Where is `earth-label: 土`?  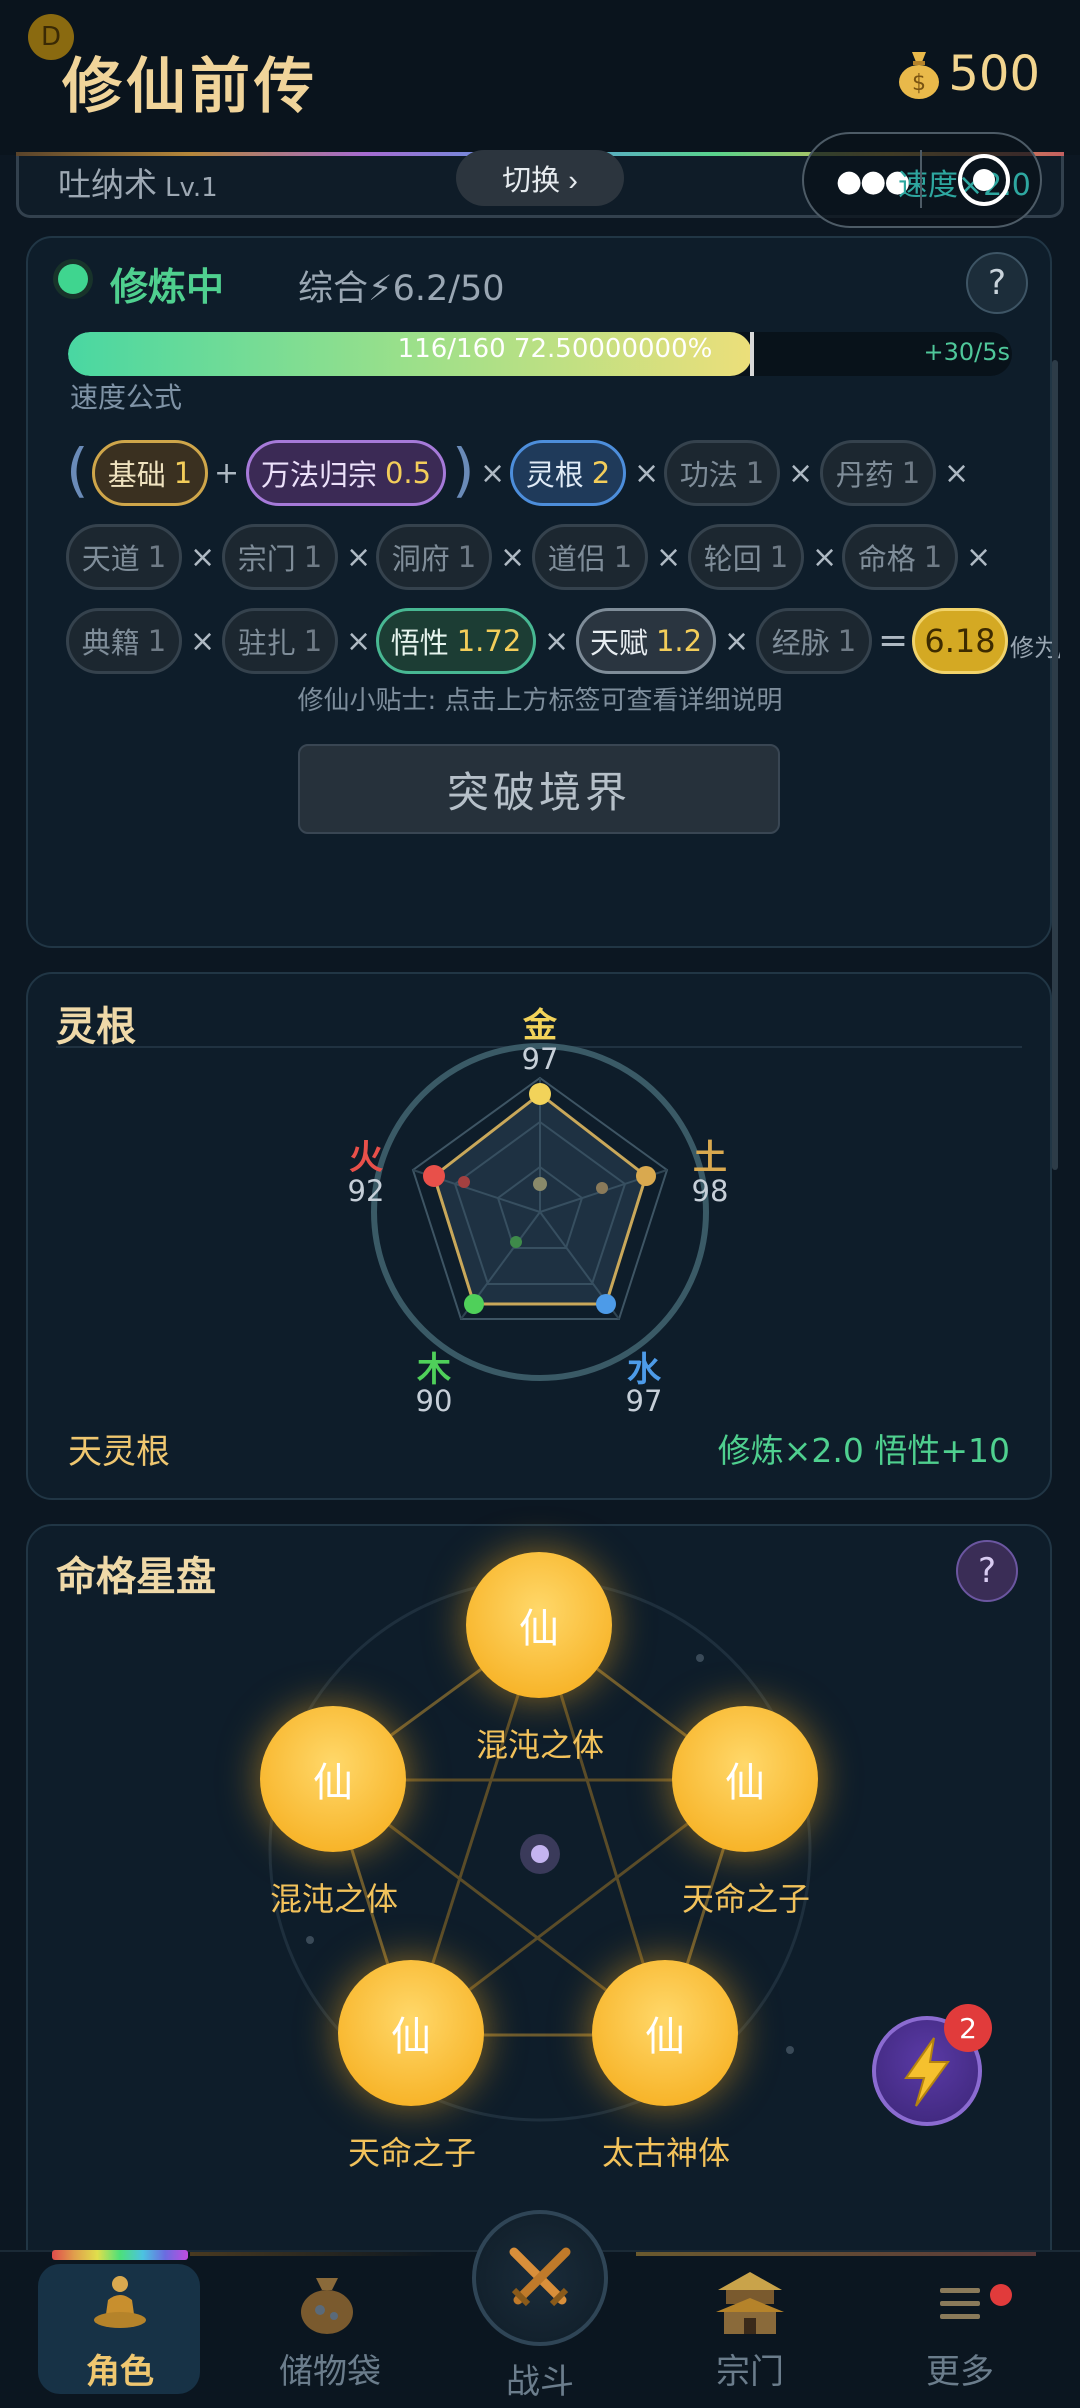 earth-label: 土 is located at coordinates (710, 1158).